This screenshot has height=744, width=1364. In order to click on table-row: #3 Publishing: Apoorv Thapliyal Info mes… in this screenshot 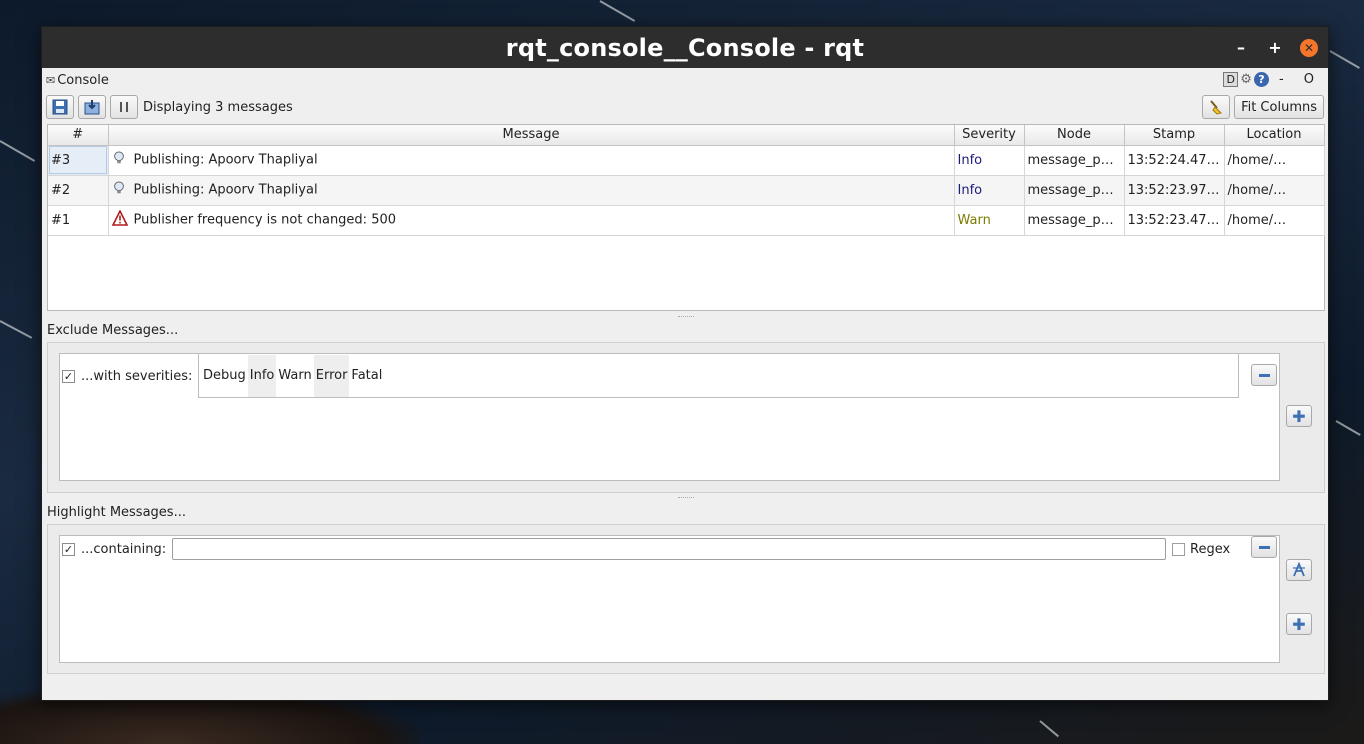, I will do `click(686, 160)`.